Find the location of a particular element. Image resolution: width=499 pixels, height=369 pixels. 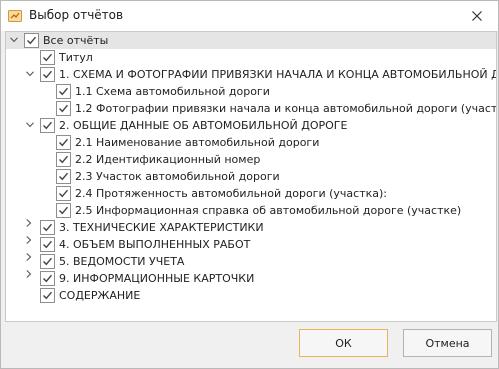

tree-item-label: 9. ИНФОРМАЦИОННЫЕ КАРТОЧКИ is located at coordinates (157, 278).